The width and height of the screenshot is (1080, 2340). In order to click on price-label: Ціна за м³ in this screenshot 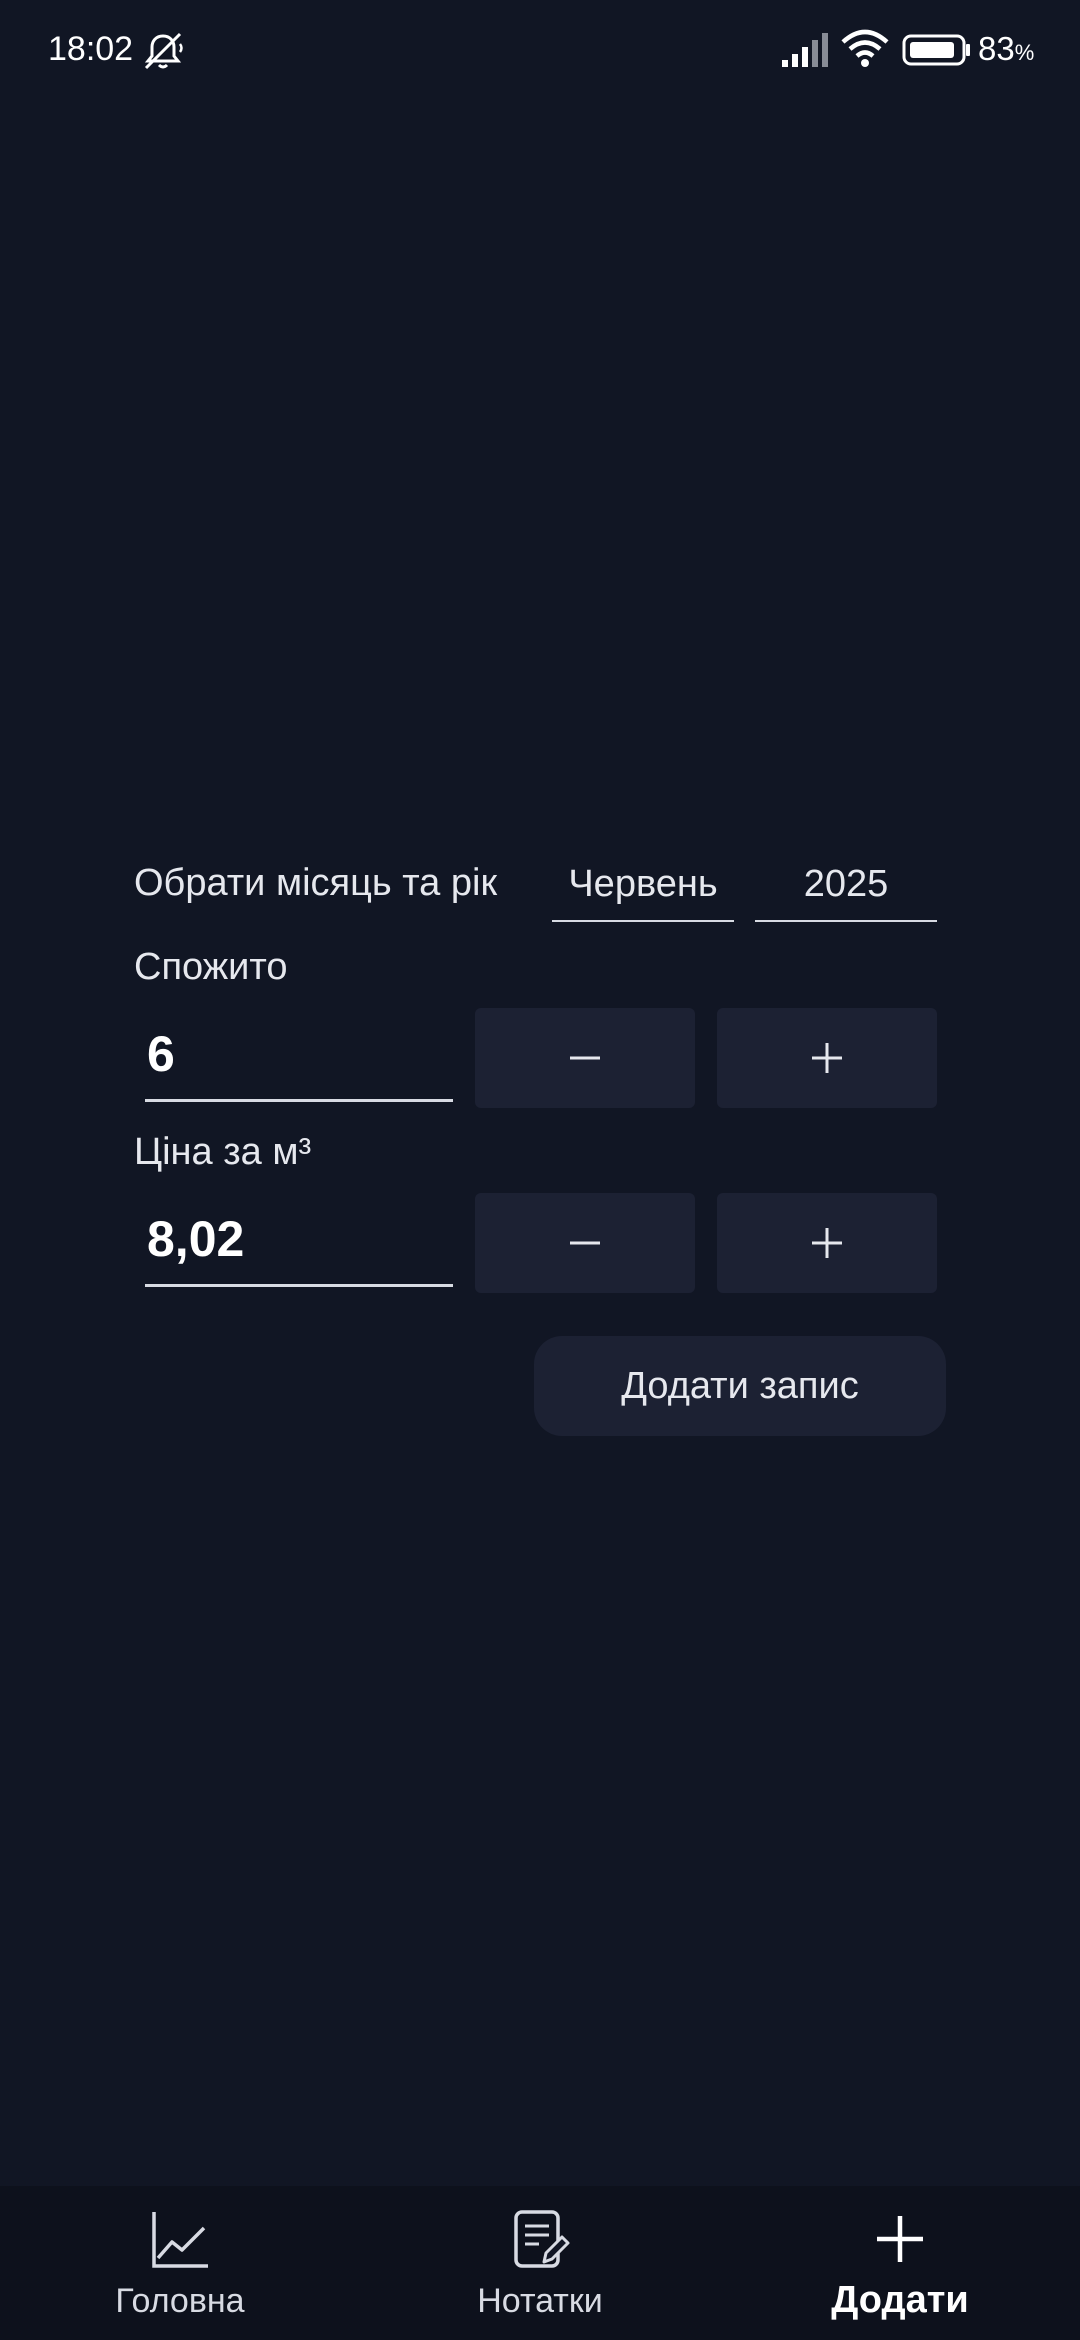, I will do `click(223, 1152)`.